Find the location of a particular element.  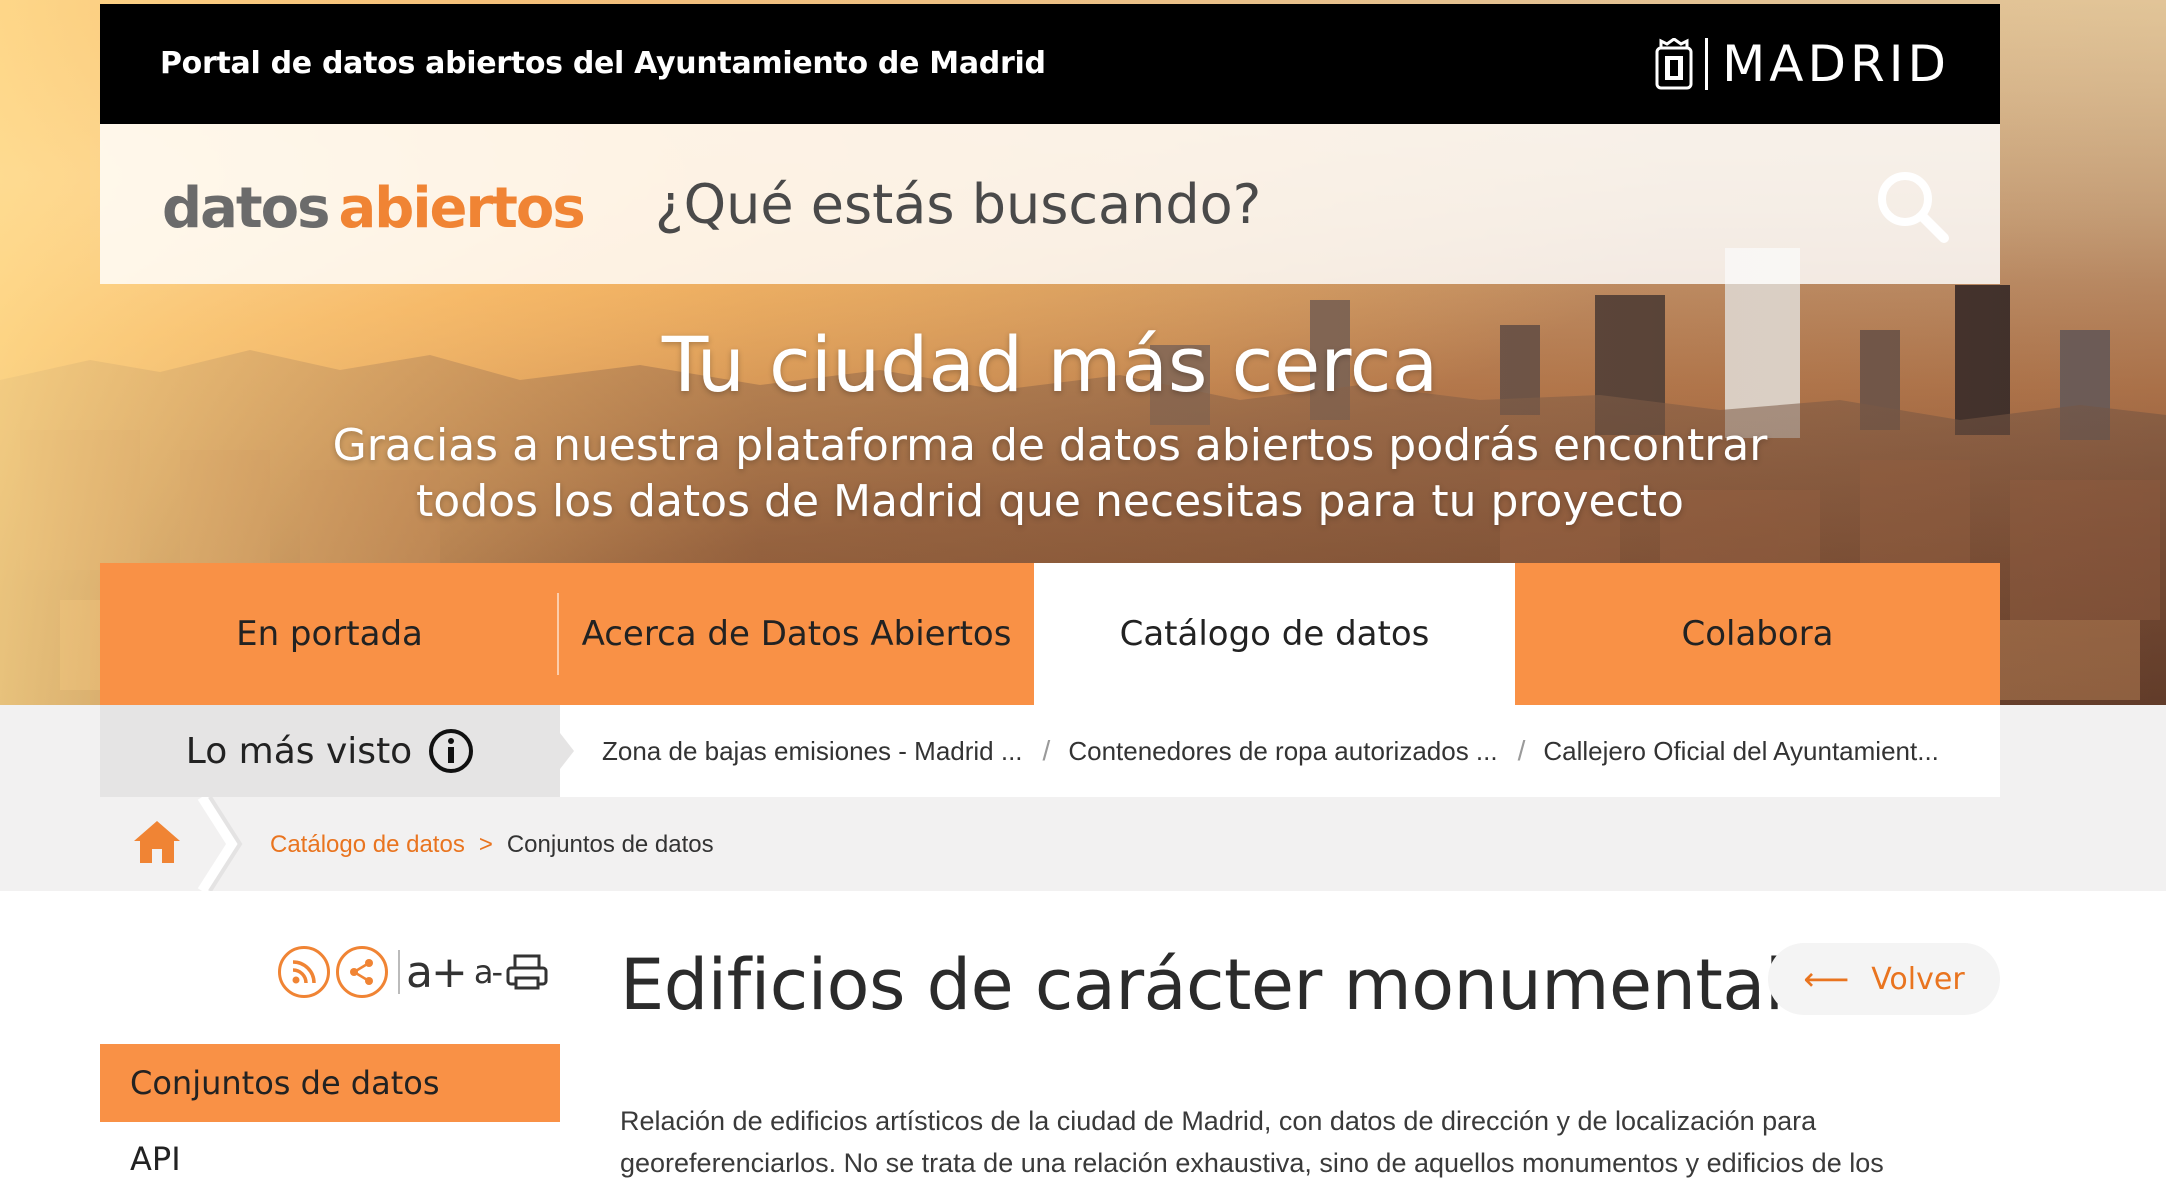

datos-abiertos-logo: datos abiertos is located at coordinates (374, 208).